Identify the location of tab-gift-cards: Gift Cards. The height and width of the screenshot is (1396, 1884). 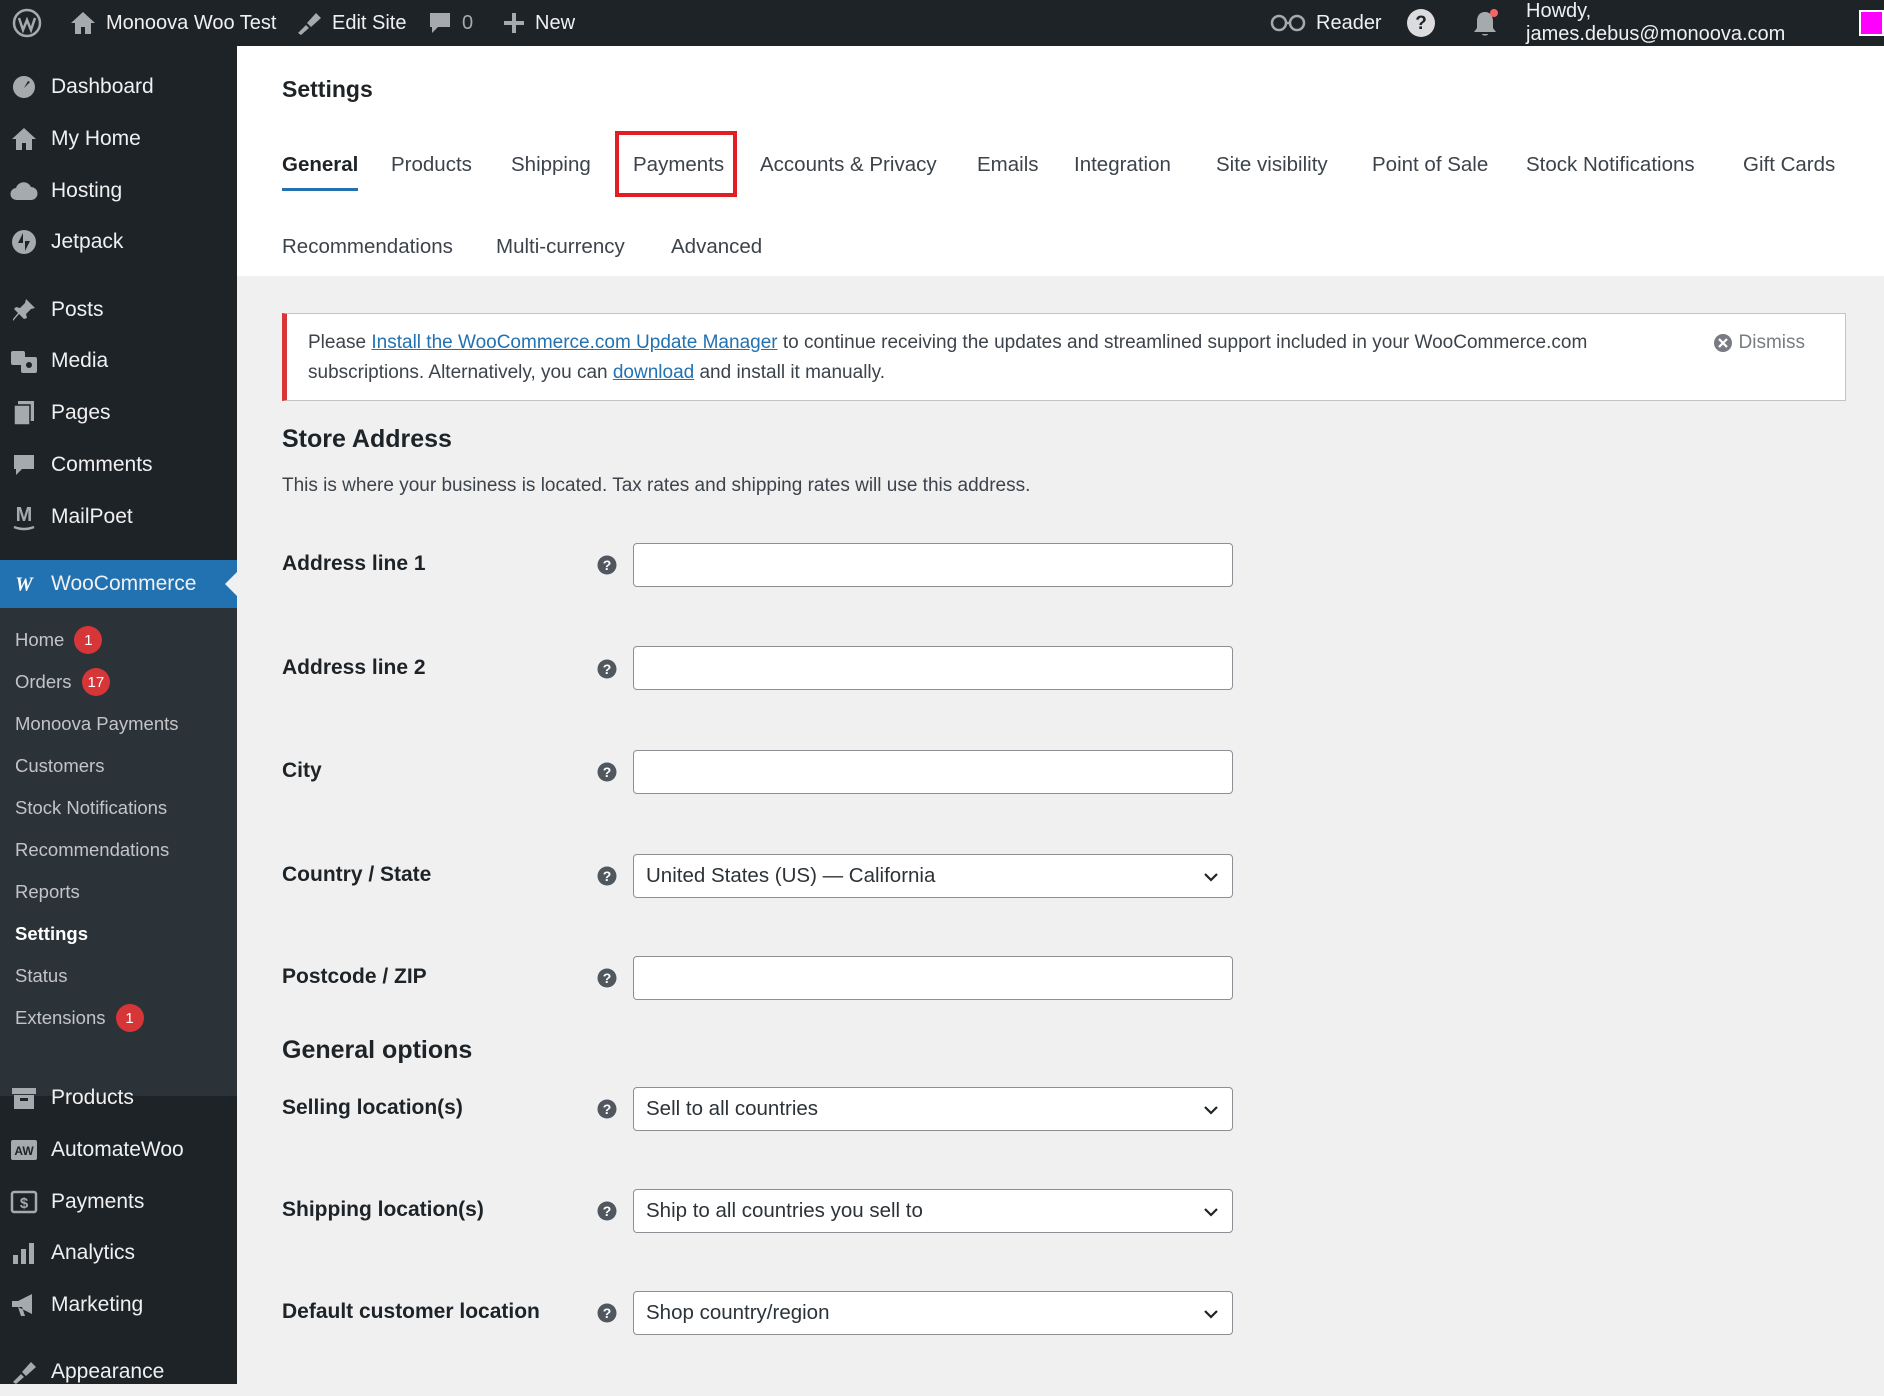
(1789, 165).